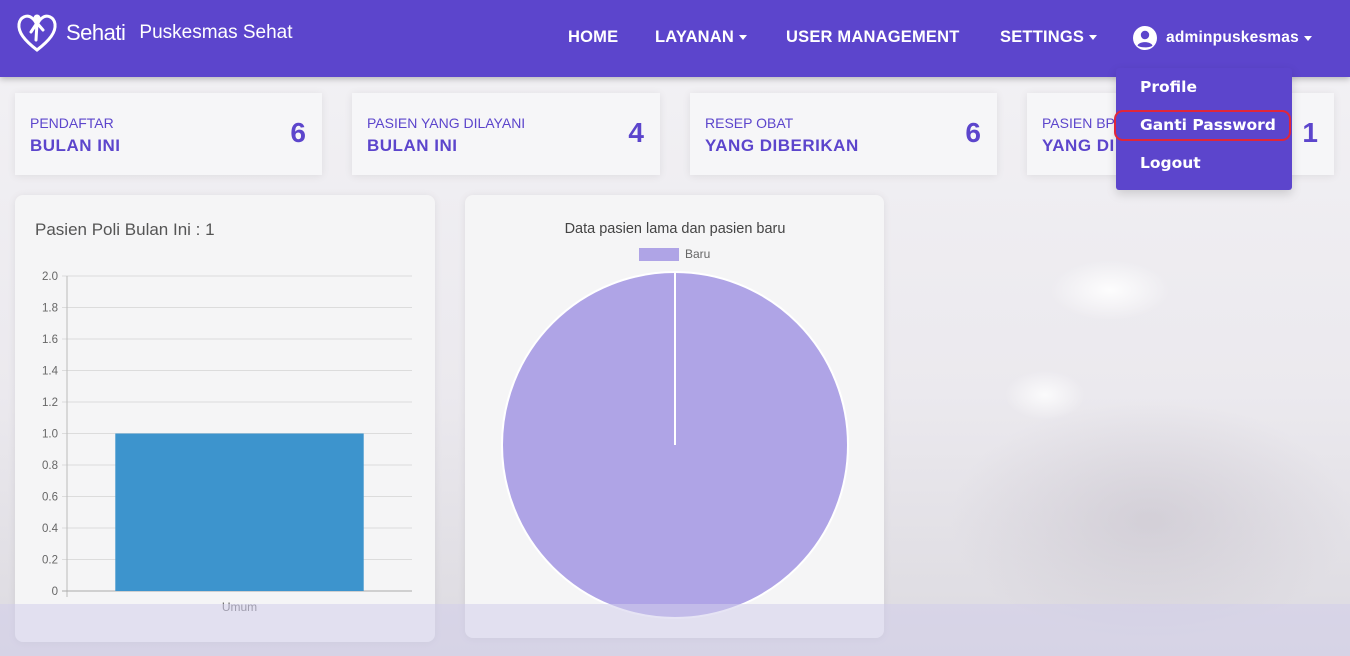 The height and width of the screenshot is (656, 1350). Describe the element at coordinates (50, 466) in the screenshot. I see `y-tick-label: 0.8` at that location.